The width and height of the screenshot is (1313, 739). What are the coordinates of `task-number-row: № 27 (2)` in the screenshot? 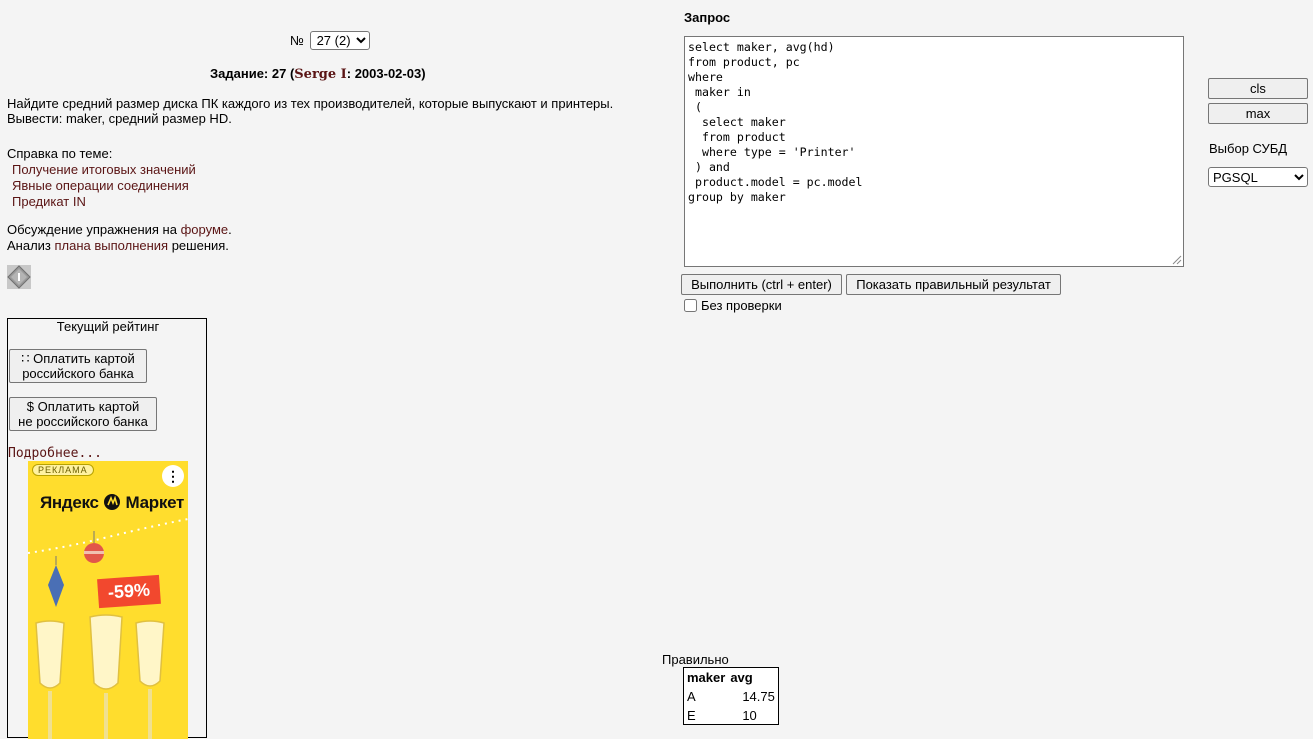 It's located at (330, 40).